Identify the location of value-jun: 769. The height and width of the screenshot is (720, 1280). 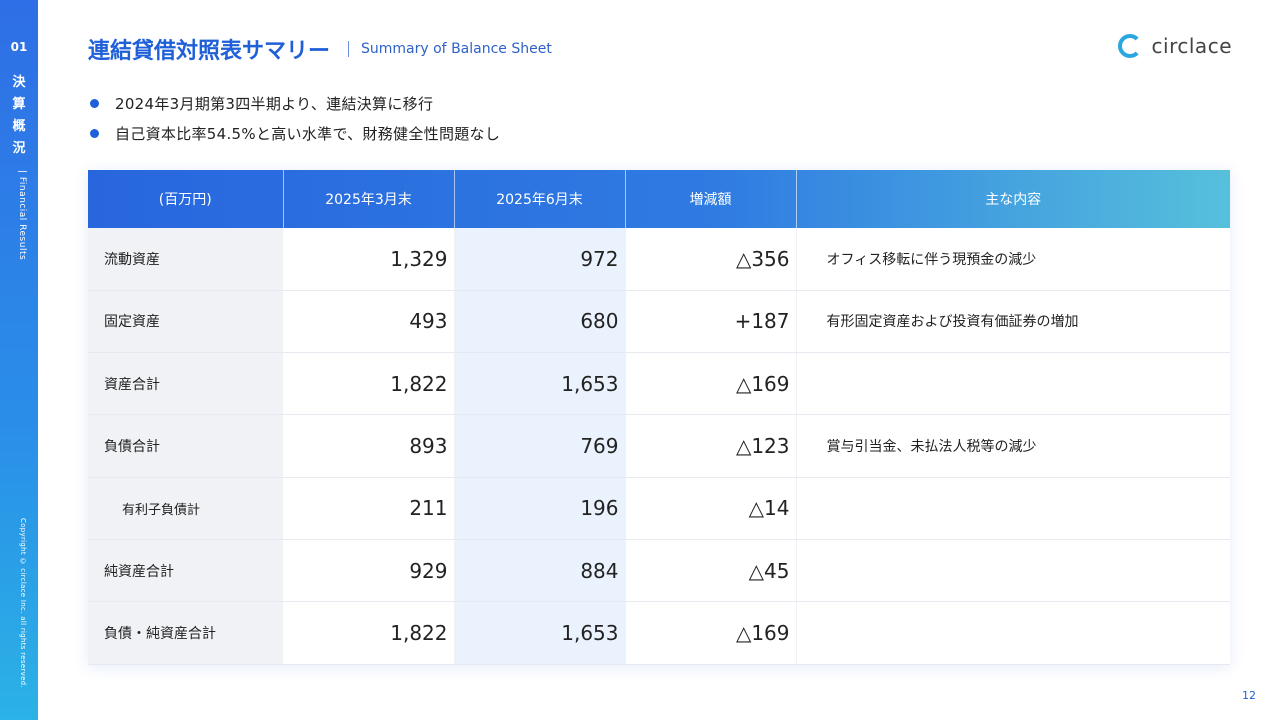
(540, 446).